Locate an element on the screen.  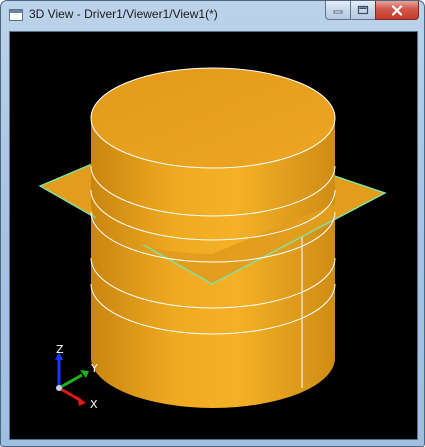
window-title: 3D View - Driver1/Viewer1/View1(*) is located at coordinates (123, 14).